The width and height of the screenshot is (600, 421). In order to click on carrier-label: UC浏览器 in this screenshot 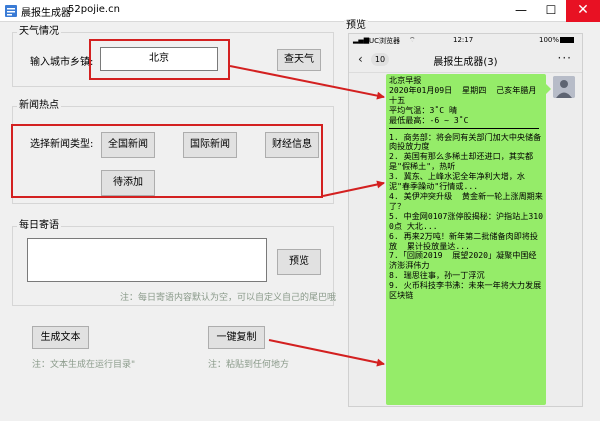, I will do `click(385, 41)`.